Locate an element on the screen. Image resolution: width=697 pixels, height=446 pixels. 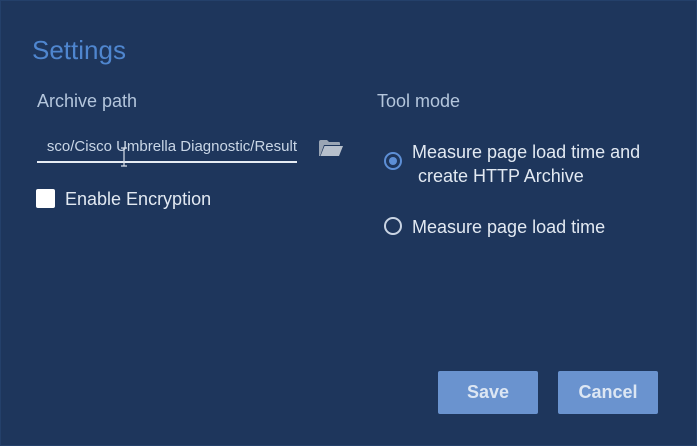
enable-encryption-label: Enable Encryption is located at coordinates (138, 199).